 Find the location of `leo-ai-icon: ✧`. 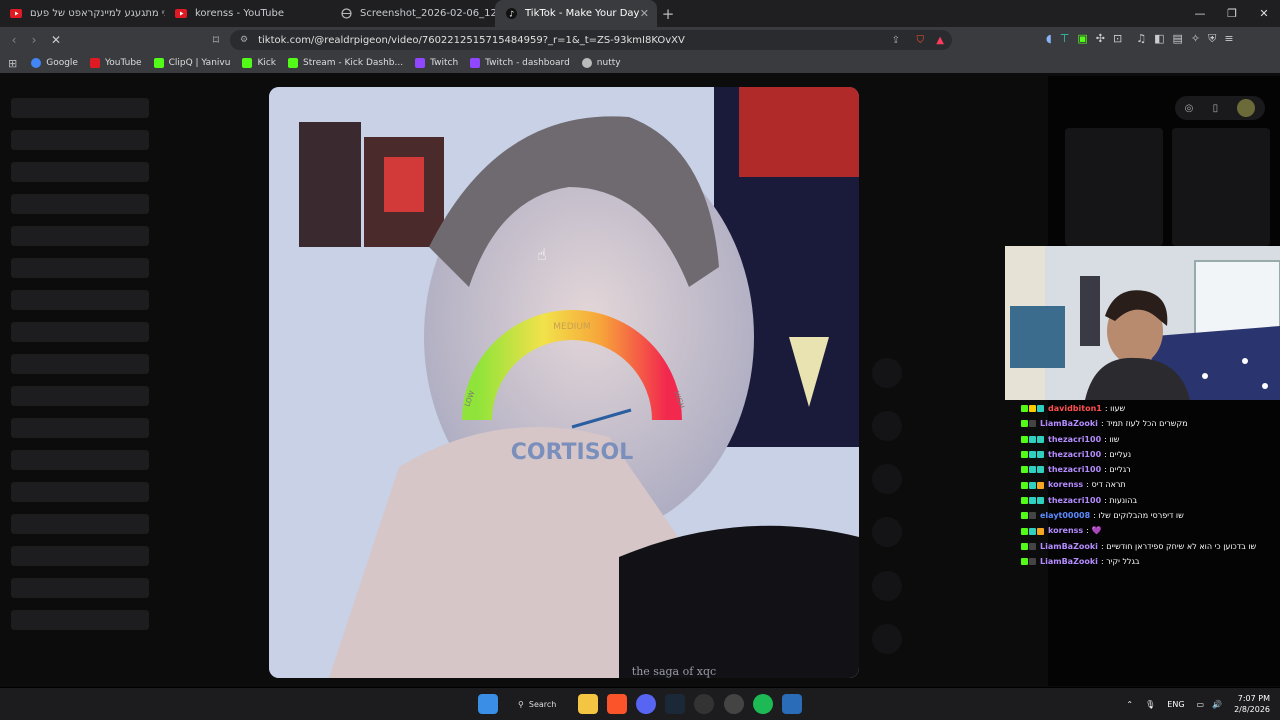

leo-ai-icon: ✧ is located at coordinates (1195, 39).